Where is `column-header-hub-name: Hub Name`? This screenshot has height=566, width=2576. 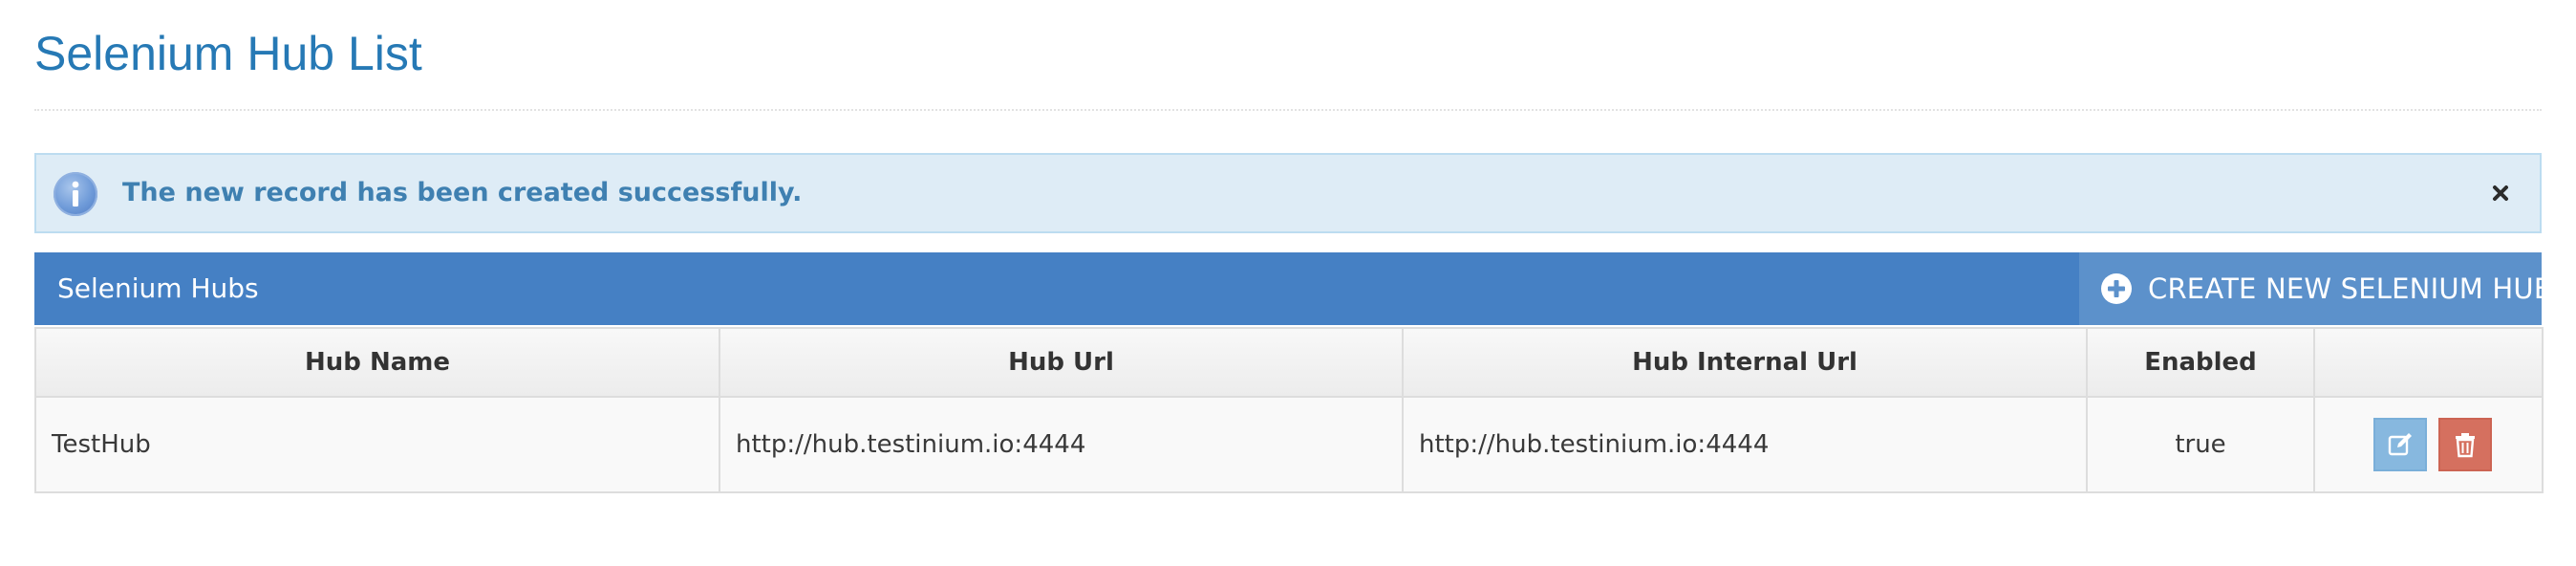 column-header-hub-name: Hub Name is located at coordinates (377, 363).